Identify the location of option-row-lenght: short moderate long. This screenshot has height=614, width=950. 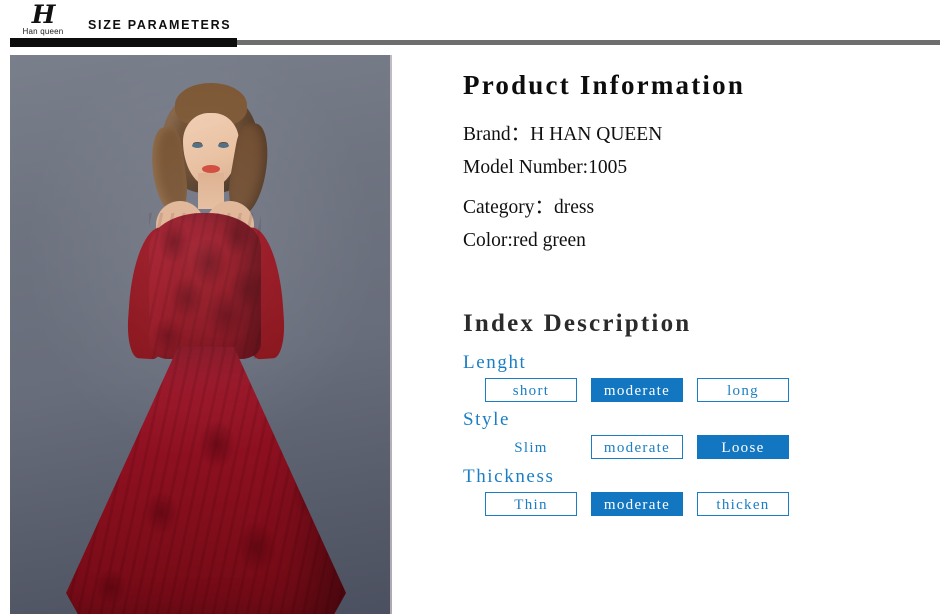
(708, 390).